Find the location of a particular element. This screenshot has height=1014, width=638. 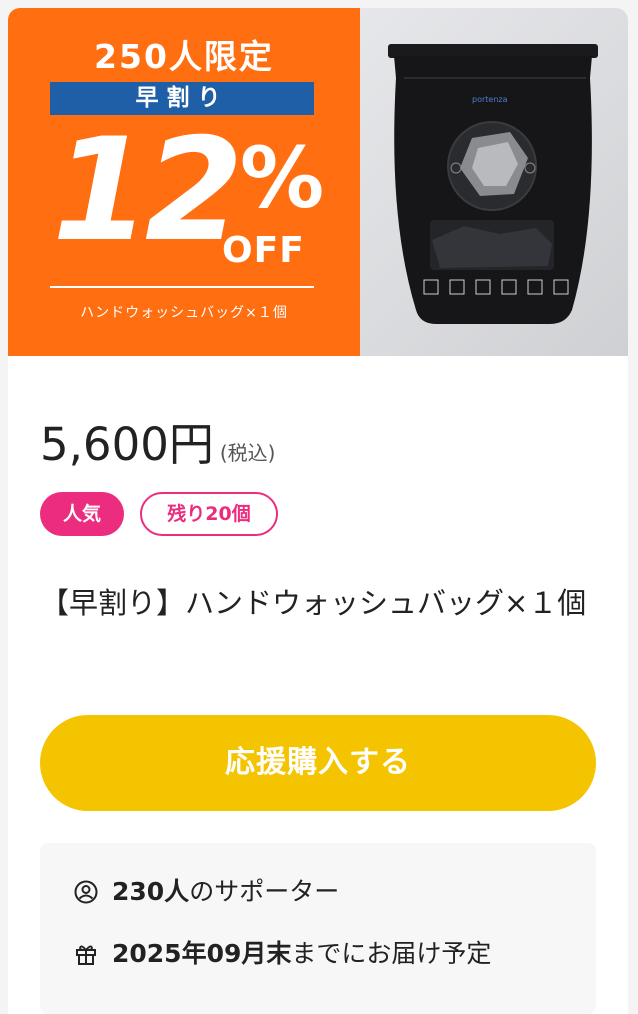

delivery-date: 2025年09月末 is located at coordinates (202, 953).